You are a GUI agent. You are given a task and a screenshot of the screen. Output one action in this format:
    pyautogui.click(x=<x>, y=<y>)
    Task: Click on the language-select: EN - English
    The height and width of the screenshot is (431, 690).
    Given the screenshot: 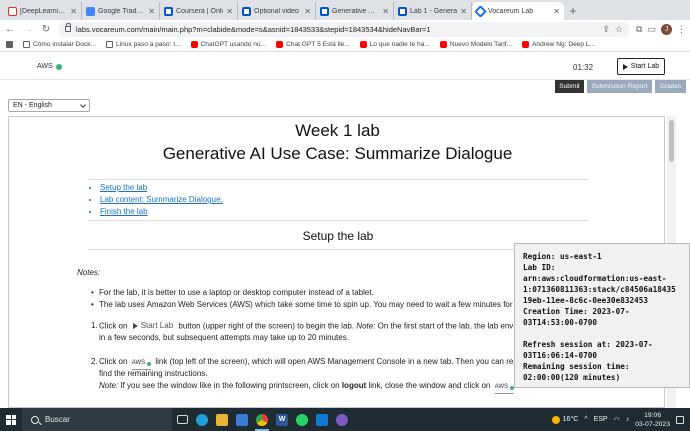 What is the action you would take?
    pyautogui.click(x=49, y=105)
    